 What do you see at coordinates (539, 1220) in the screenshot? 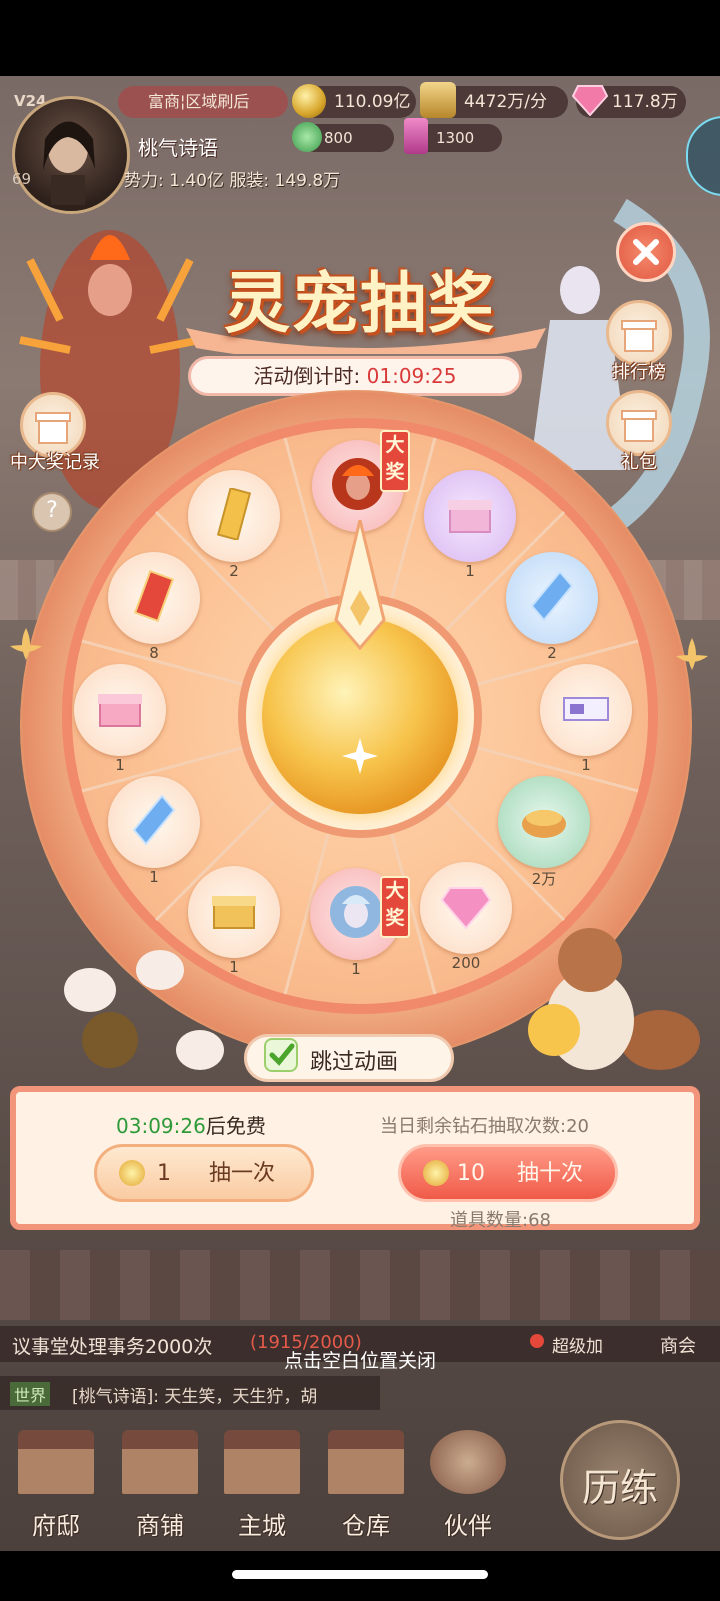
I see `item-count-value: 68` at bounding box center [539, 1220].